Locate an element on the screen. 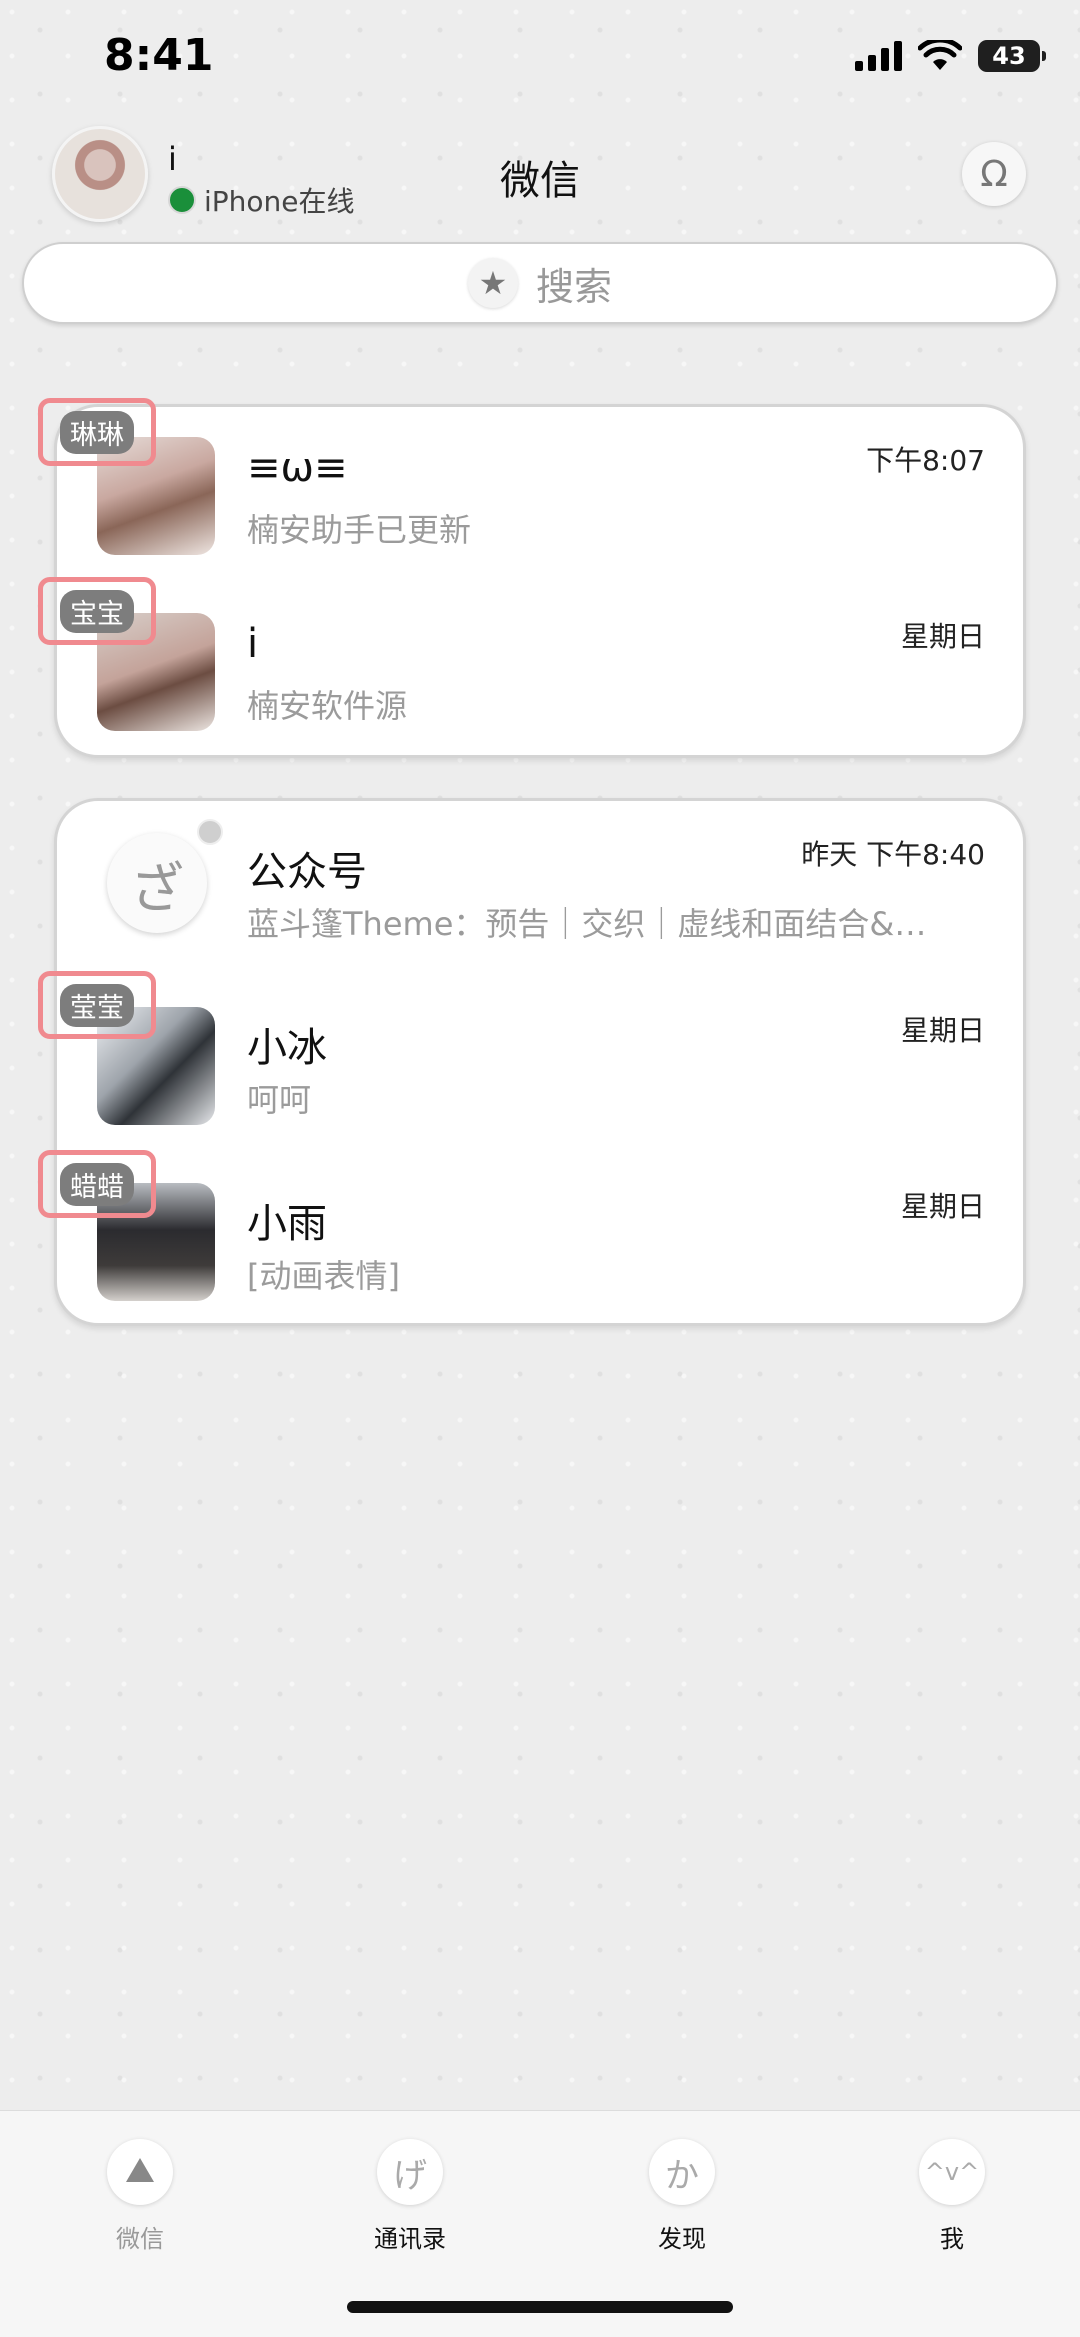 This screenshot has height=2337, width=1080. chat-group-1: ≡ω≡ 楠安助手已更新 下午8:07 i 楠安软件源 星期日 is located at coordinates (540, 581).